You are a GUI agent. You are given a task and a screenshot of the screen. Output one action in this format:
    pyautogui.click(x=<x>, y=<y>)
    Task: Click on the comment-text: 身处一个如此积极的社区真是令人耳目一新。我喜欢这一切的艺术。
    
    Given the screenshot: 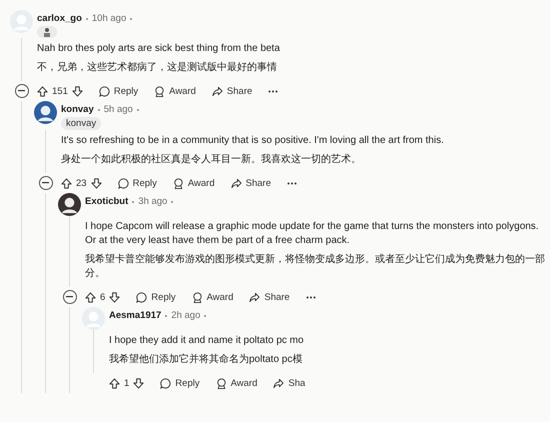 What is the action you would take?
    pyautogui.click(x=211, y=160)
    